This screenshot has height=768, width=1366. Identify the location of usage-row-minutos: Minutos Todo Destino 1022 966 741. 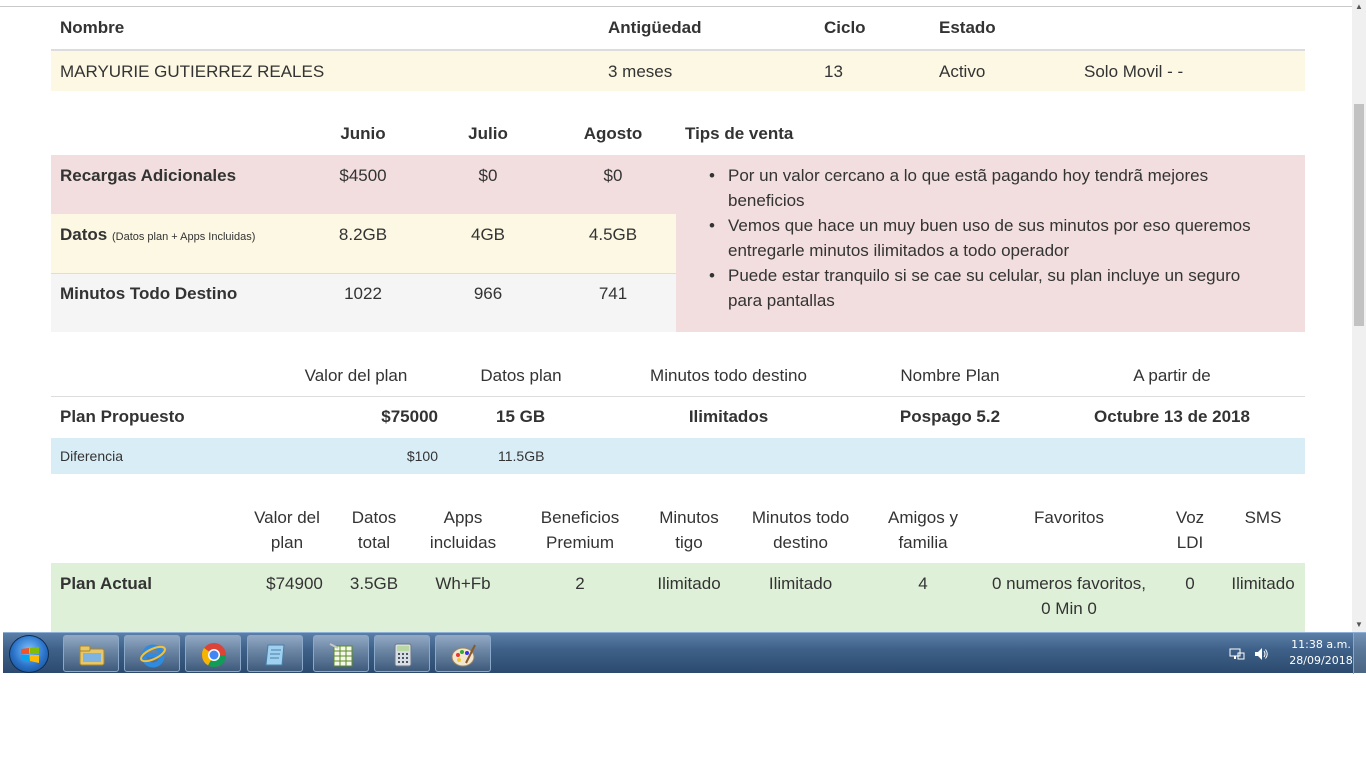
(363, 303).